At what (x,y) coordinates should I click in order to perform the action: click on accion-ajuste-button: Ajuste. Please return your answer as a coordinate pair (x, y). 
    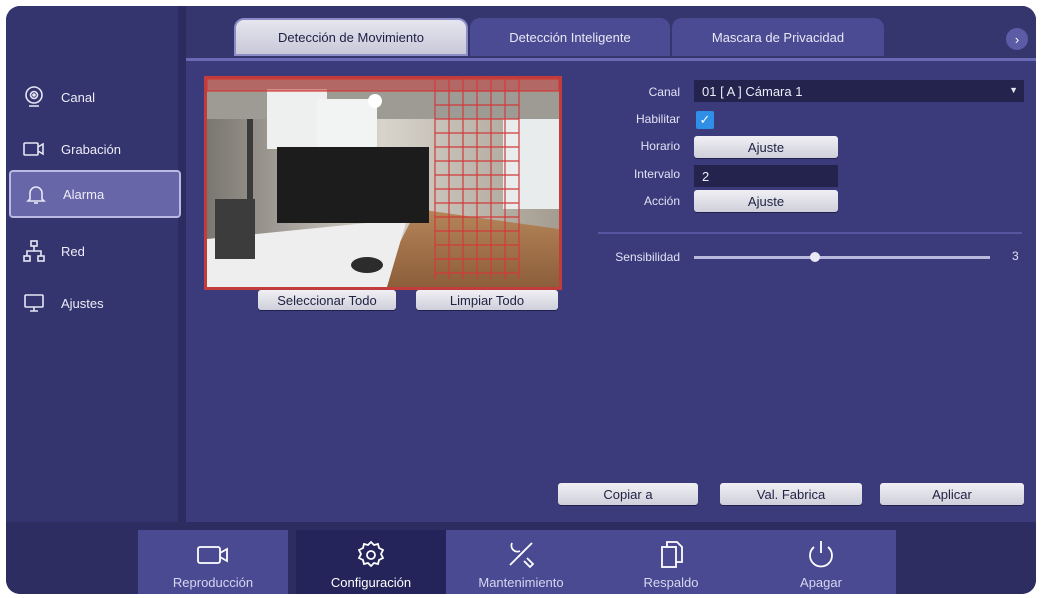
    Looking at the image, I should click on (766, 201).